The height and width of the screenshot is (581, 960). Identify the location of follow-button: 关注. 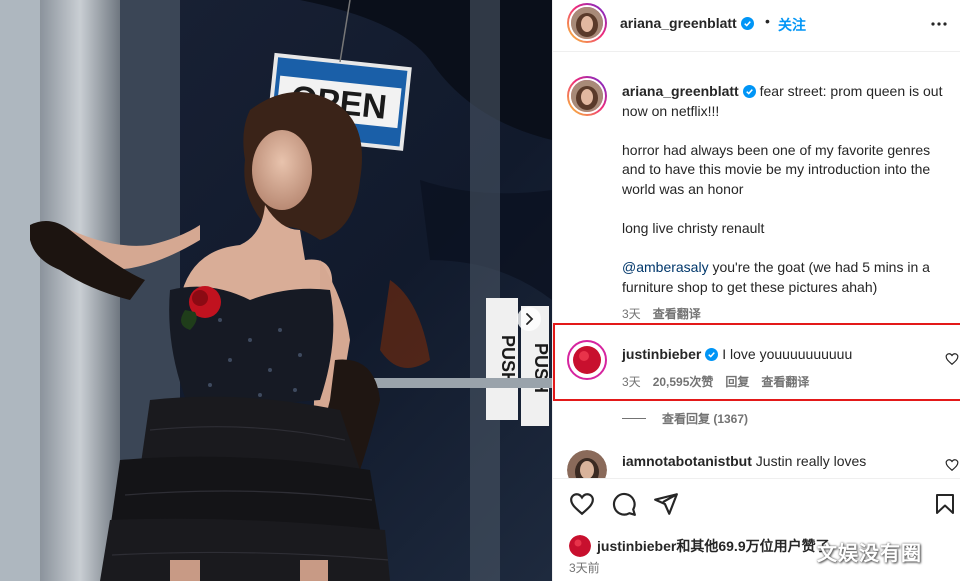
(792, 25).